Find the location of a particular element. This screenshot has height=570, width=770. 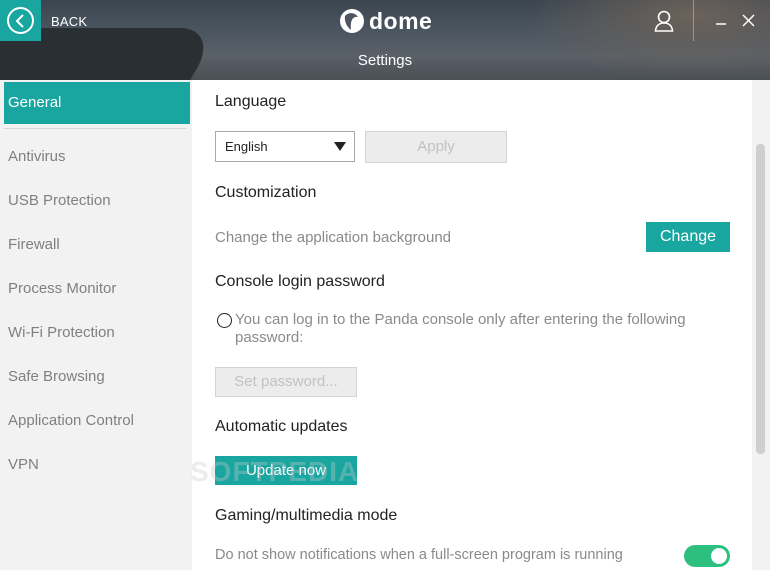

sidebar-item-process-monitor: Process Monitor is located at coordinates (96, 289).